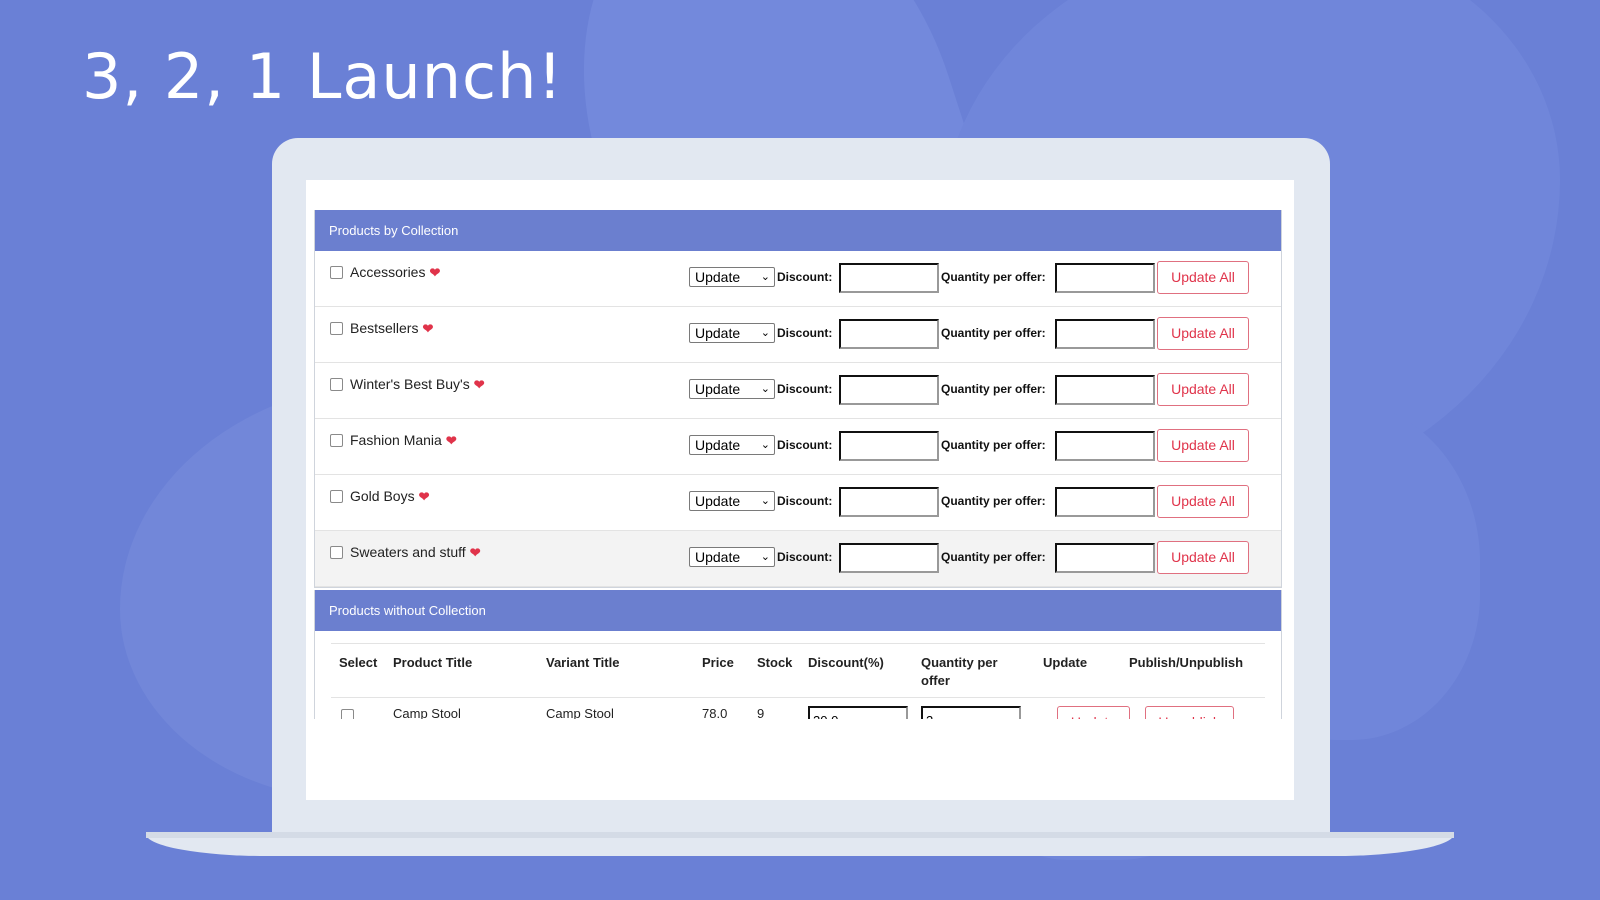  What do you see at coordinates (798, 697) in the screenshot?
I see `row-divider` at bounding box center [798, 697].